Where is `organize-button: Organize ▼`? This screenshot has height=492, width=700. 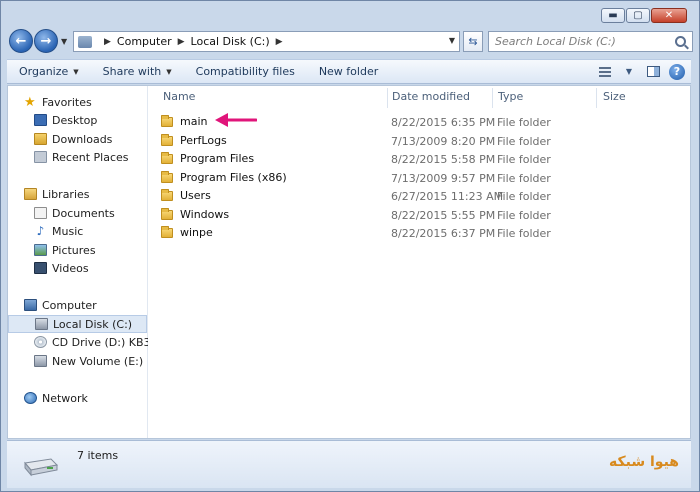
organize-button: Organize ▼ is located at coordinates (49, 71).